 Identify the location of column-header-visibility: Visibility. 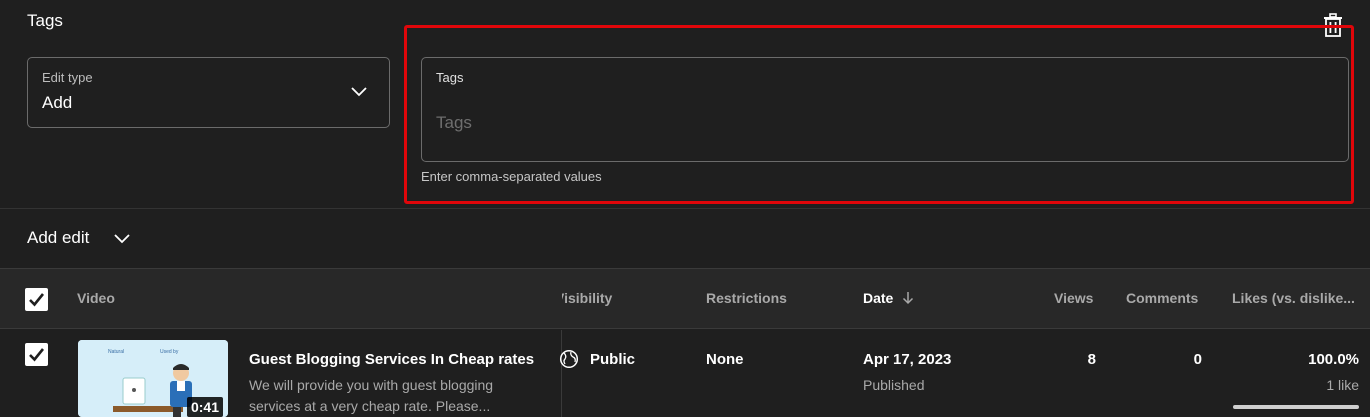
(587, 298).